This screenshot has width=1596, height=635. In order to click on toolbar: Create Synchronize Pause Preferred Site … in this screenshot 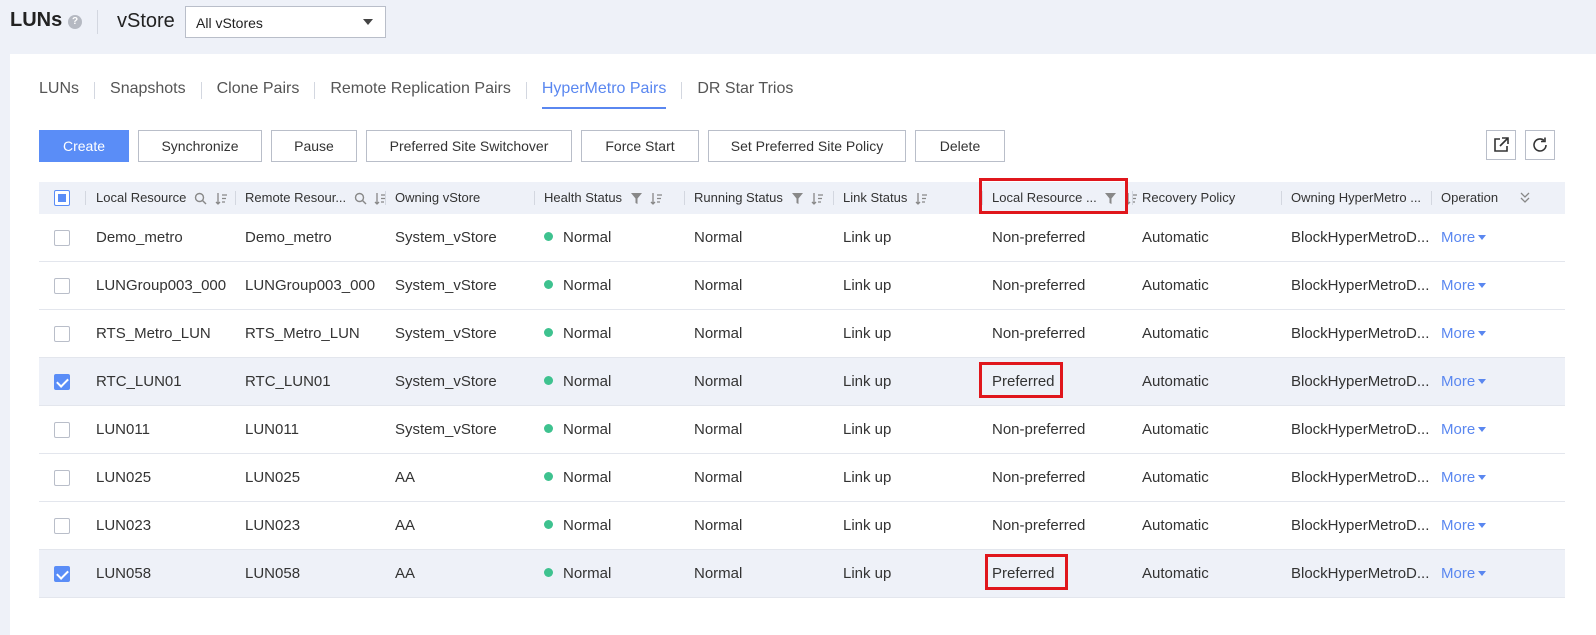, I will do `click(526, 146)`.